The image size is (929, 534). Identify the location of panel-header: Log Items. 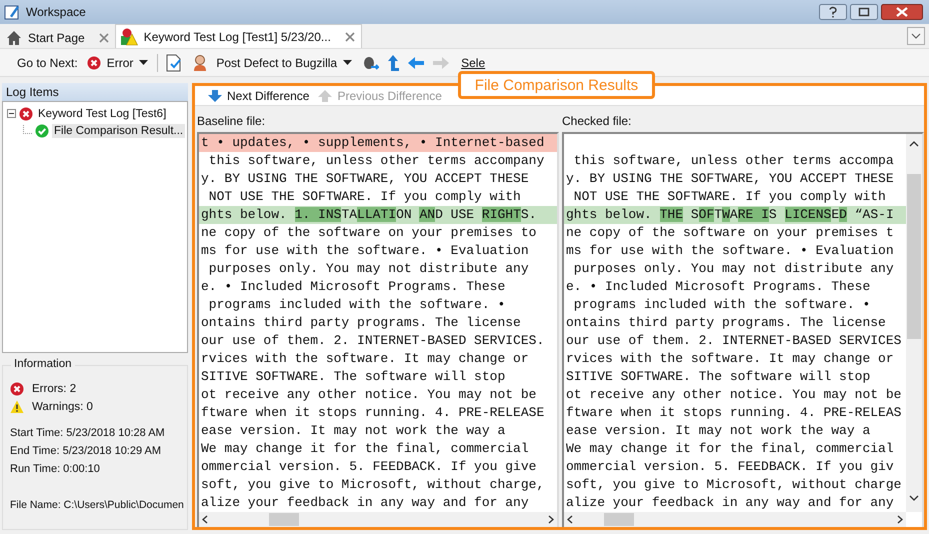
(95, 92).